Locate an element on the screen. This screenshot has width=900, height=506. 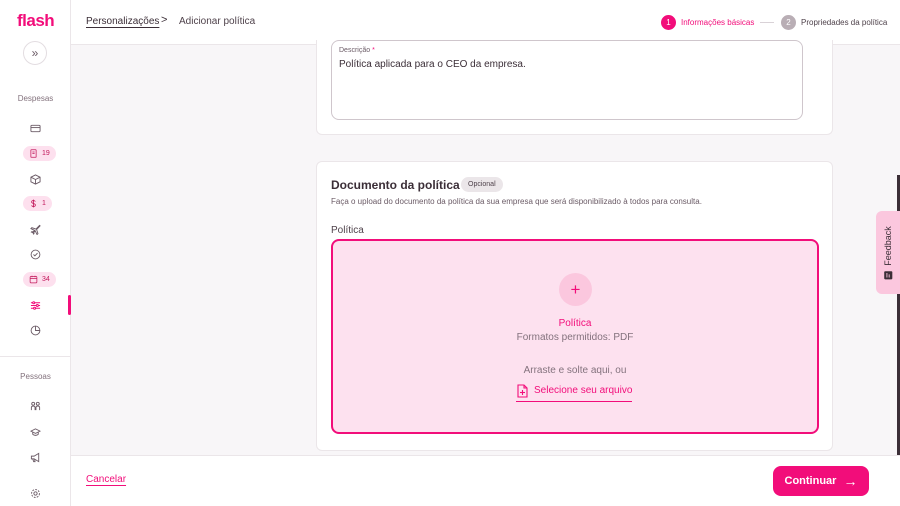
breadcrumb-chevron-icon: > is located at coordinates (164, 20).